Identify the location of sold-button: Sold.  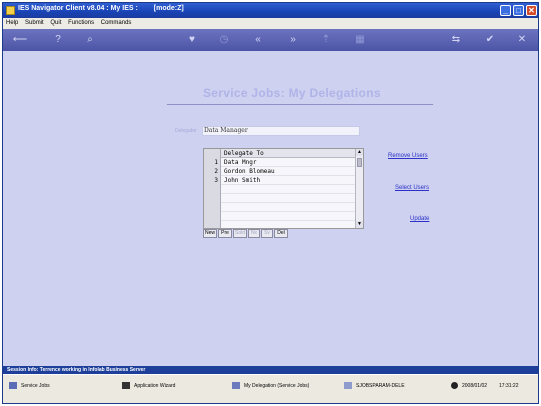
(240, 233).